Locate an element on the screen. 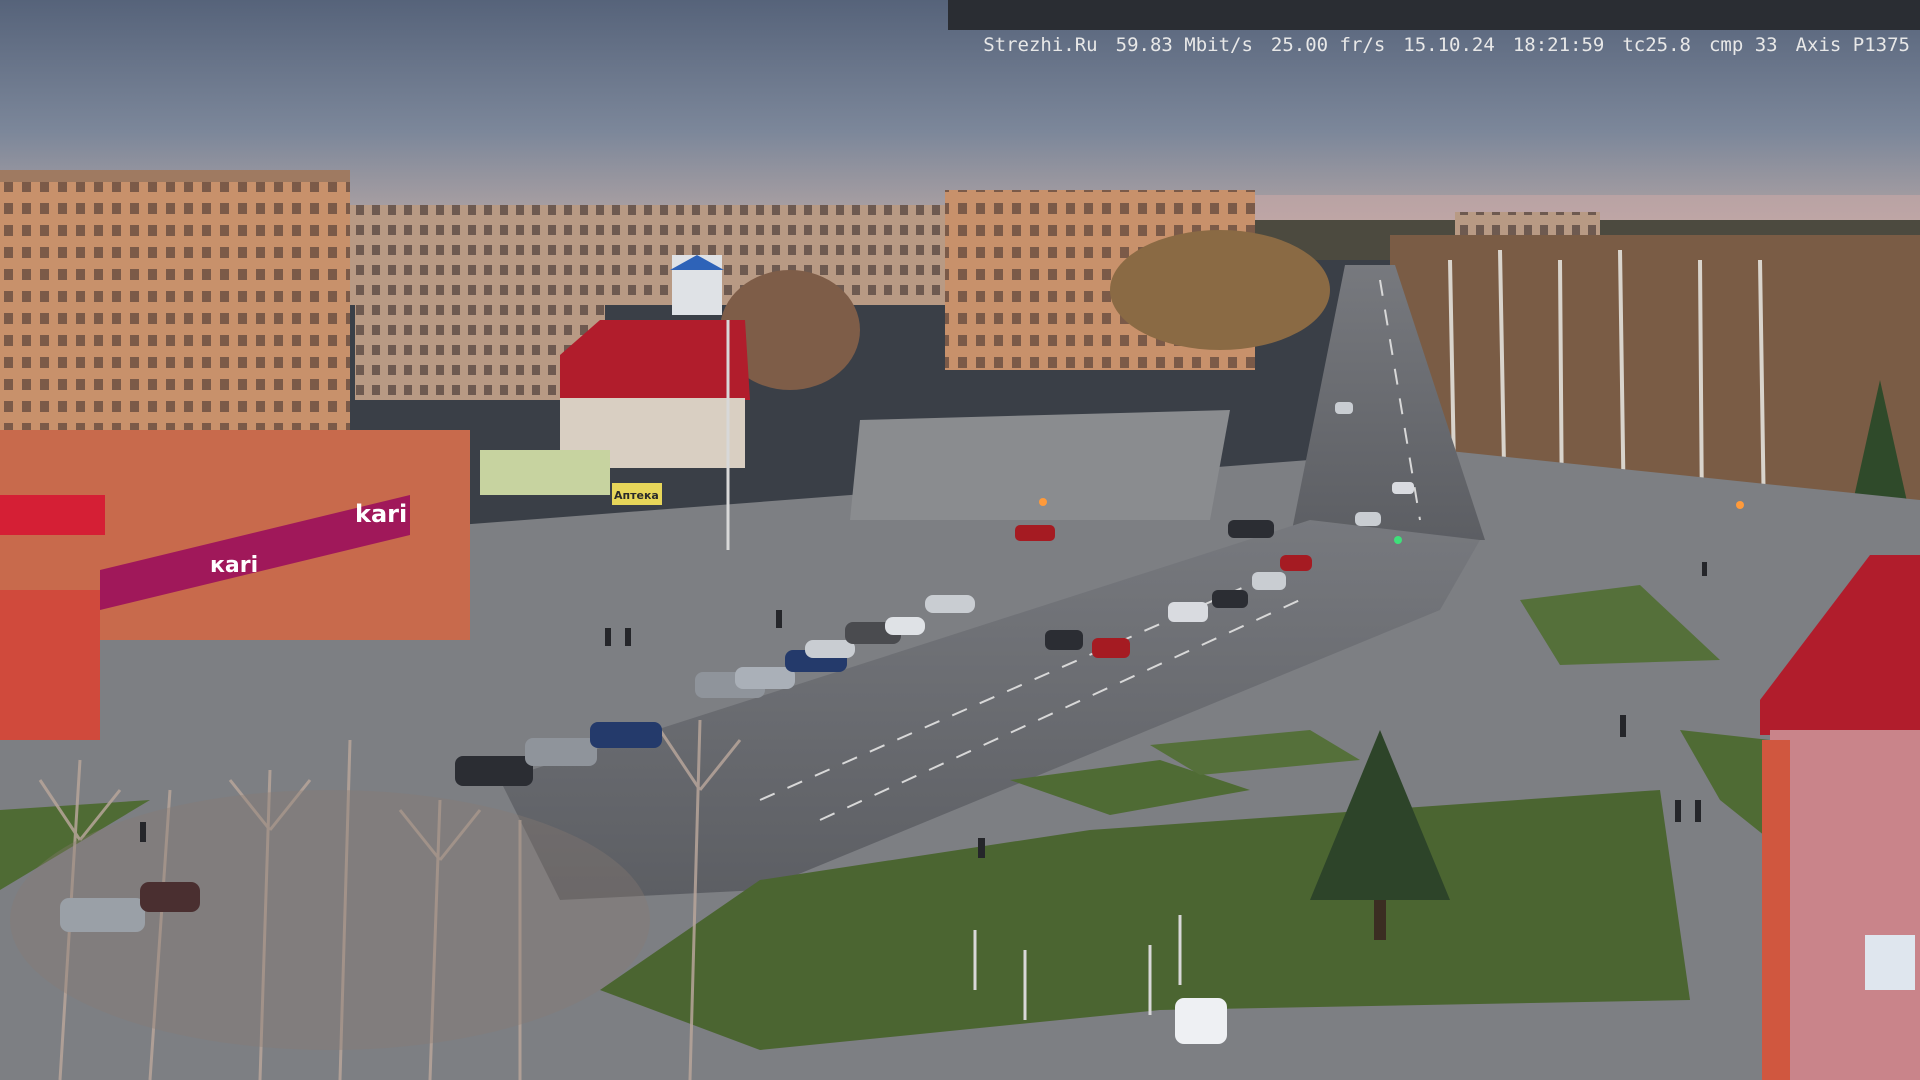  kari-banner-text: кari is located at coordinates (234, 565).